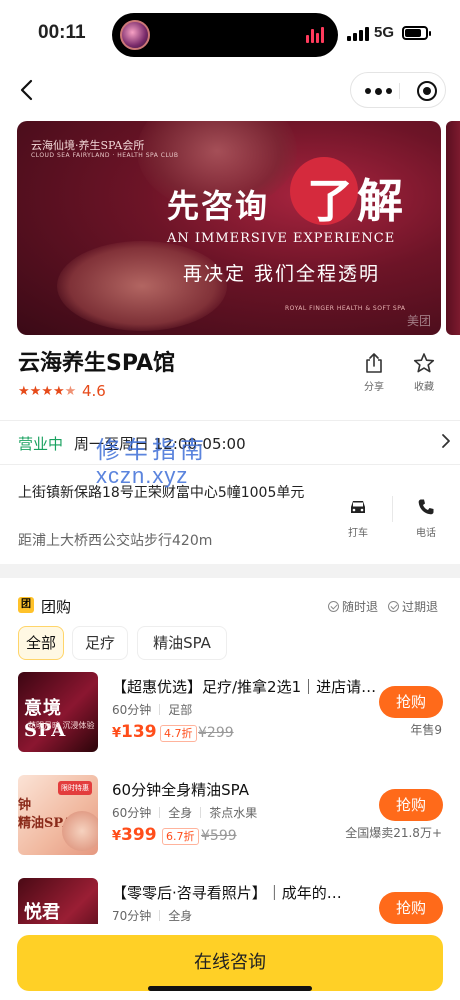 The width and height of the screenshot is (460, 1000). I want to click on star-half-icon: ★, so click(70, 391).